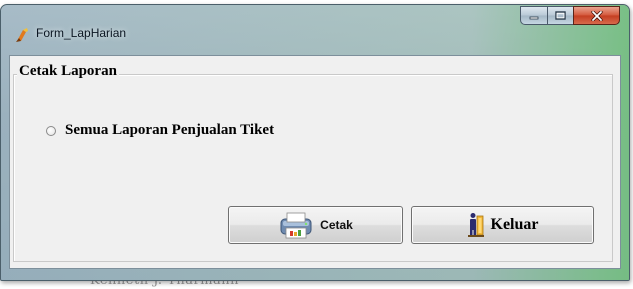  Describe the element at coordinates (22, 35) in the screenshot. I see `app-logo-icon` at that location.